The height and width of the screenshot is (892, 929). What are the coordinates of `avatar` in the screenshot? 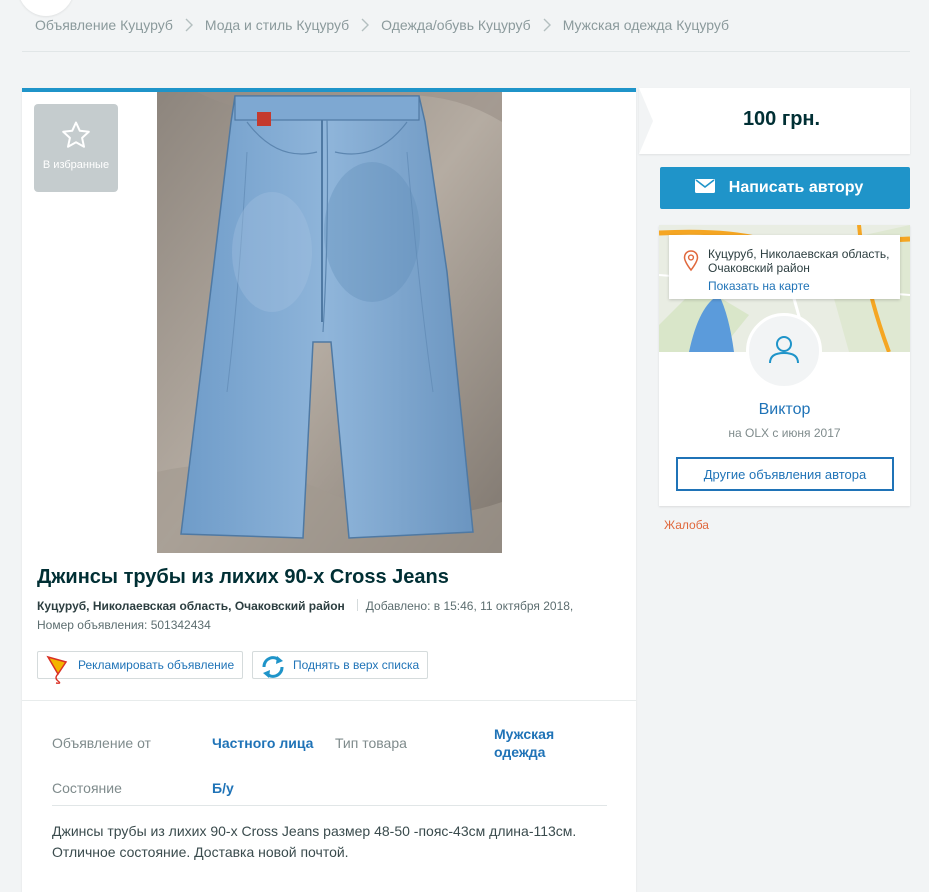 It's located at (784, 351).